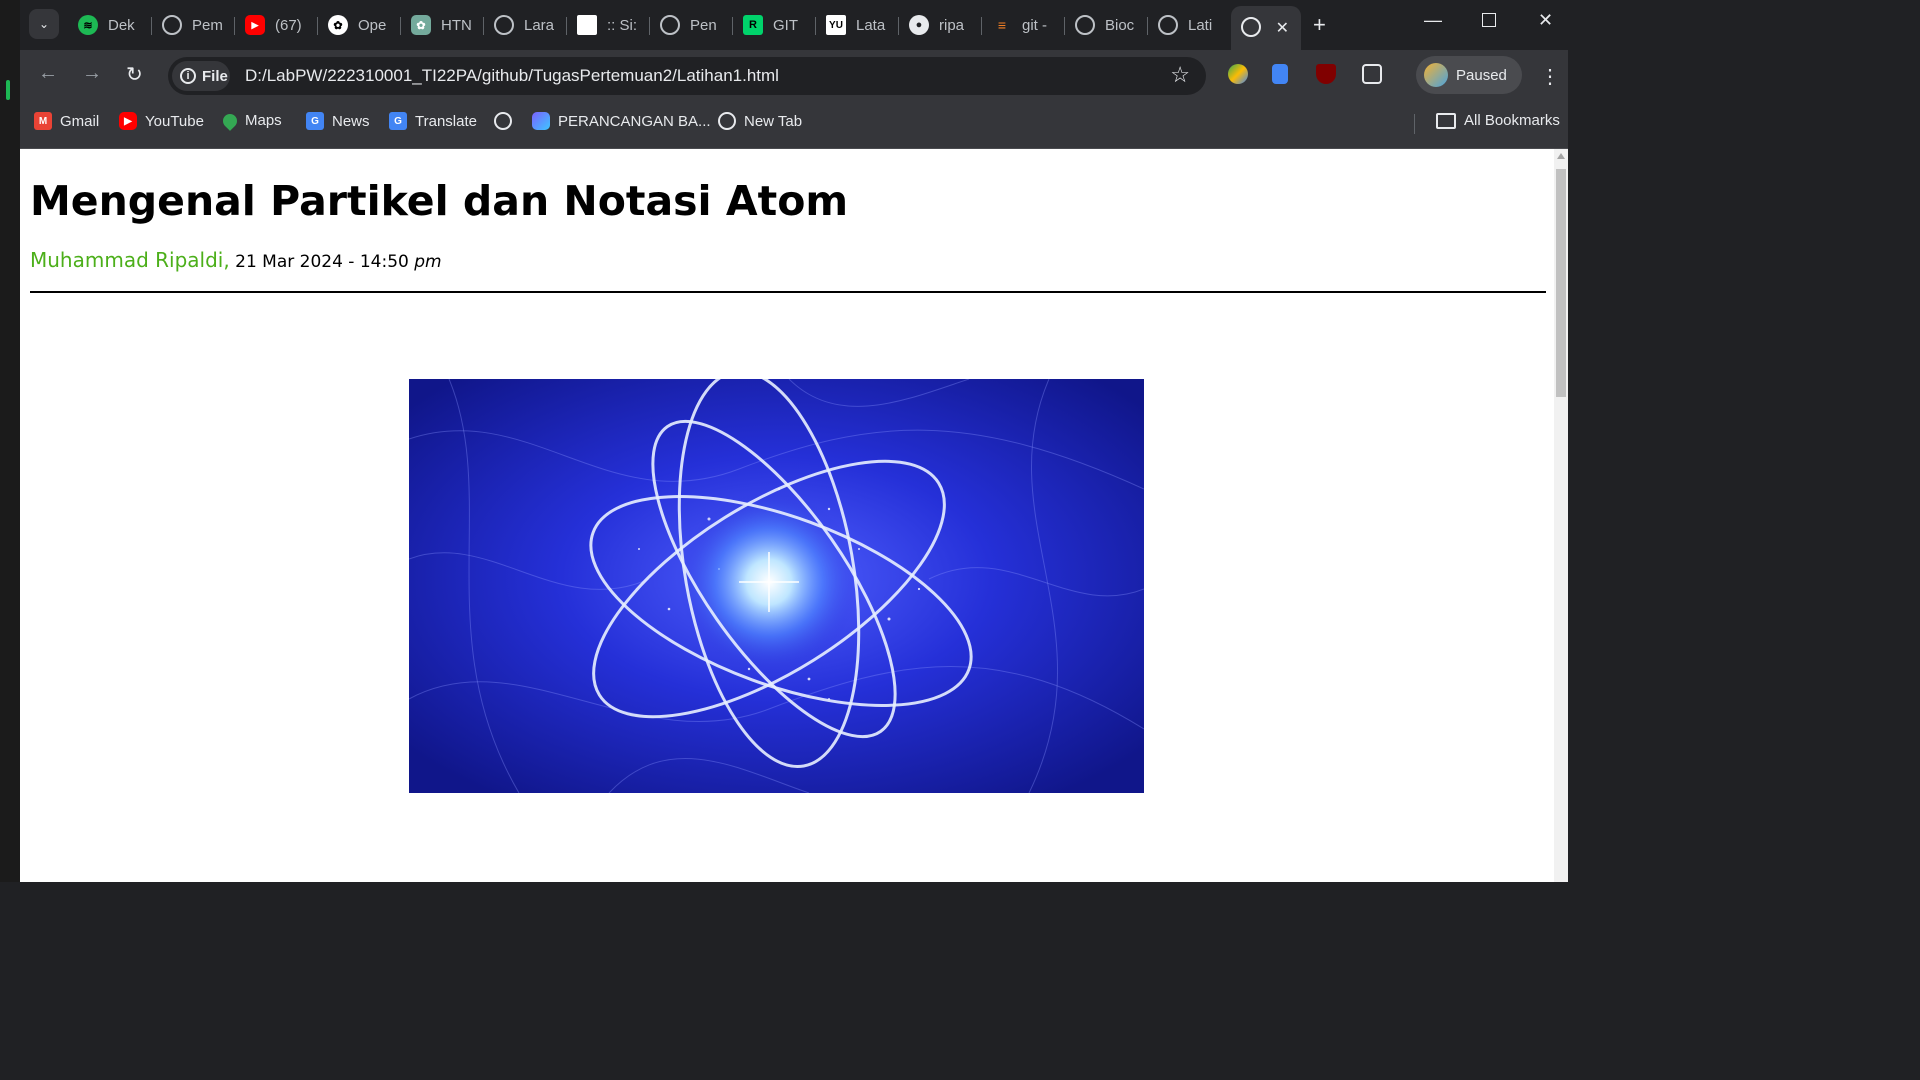  What do you see at coordinates (622, 25) in the screenshot?
I see `tab-label: :: Si:` at bounding box center [622, 25].